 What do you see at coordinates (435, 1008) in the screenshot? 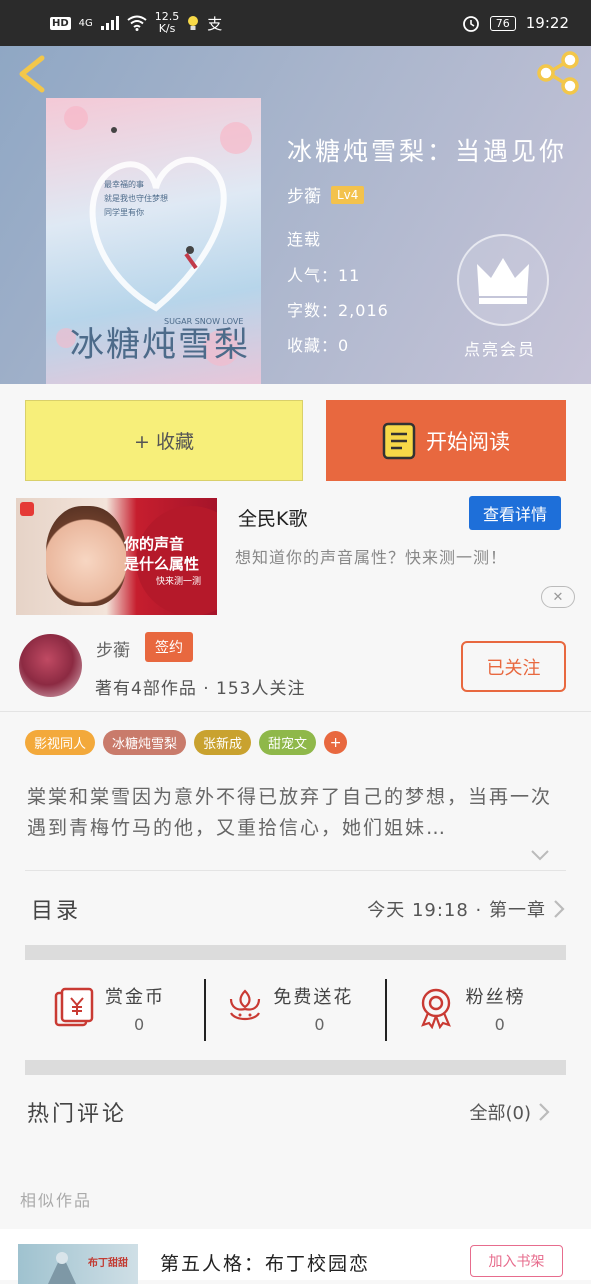
I see `medal-icon` at bounding box center [435, 1008].